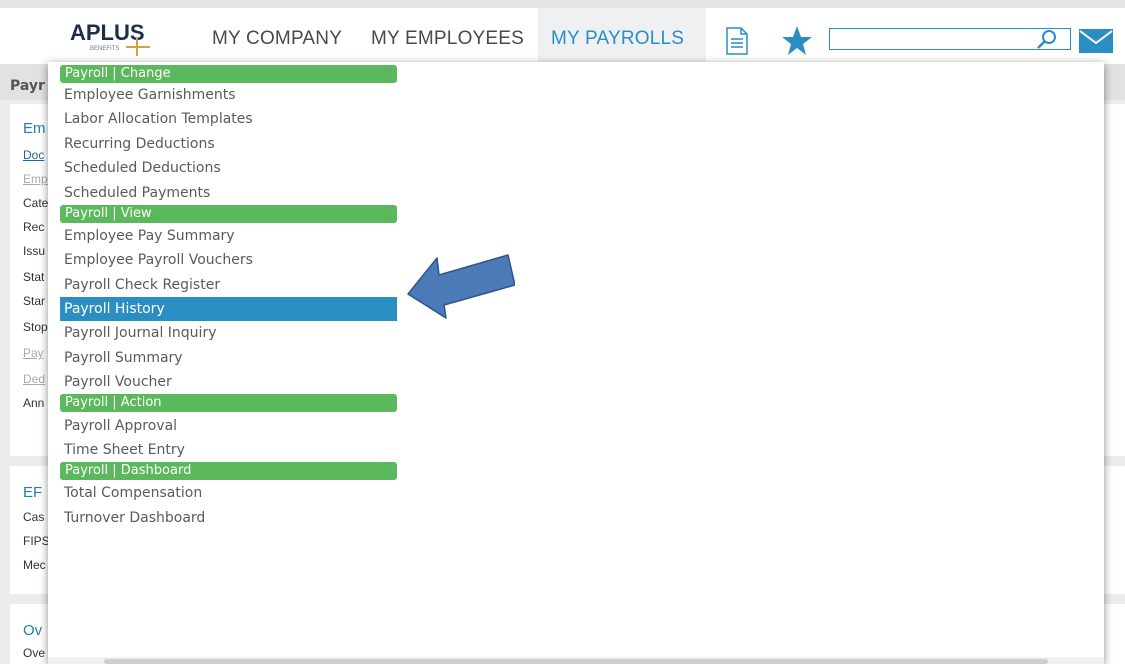 This screenshot has width=1125, height=664. Describe the element at coordinates (35, 327) in the screenshot. I see `section-link: Stop` at that location.